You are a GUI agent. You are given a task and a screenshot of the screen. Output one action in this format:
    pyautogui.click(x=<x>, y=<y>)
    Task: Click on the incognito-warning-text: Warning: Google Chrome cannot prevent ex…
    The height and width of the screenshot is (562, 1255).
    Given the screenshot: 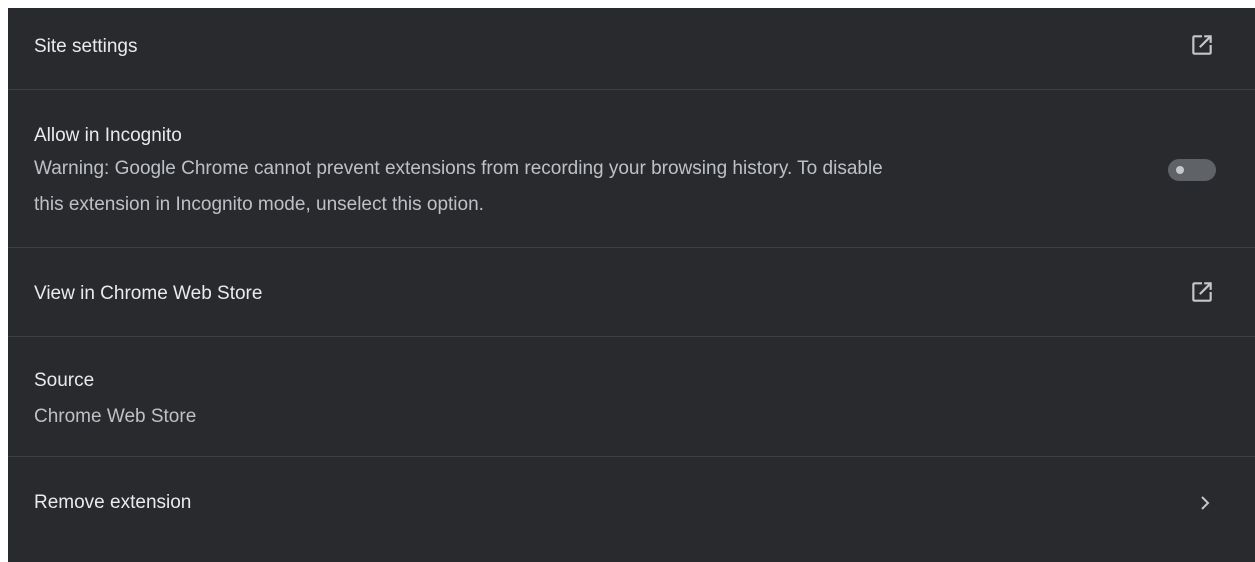 What is the action you would take?
    pyautogui.click(x=589, y=187)
    